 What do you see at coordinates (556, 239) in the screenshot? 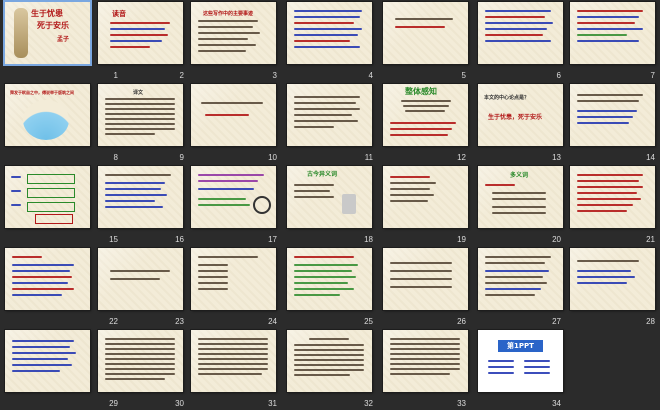
I see `slide-number: 20` at bounding box center [556, 239].